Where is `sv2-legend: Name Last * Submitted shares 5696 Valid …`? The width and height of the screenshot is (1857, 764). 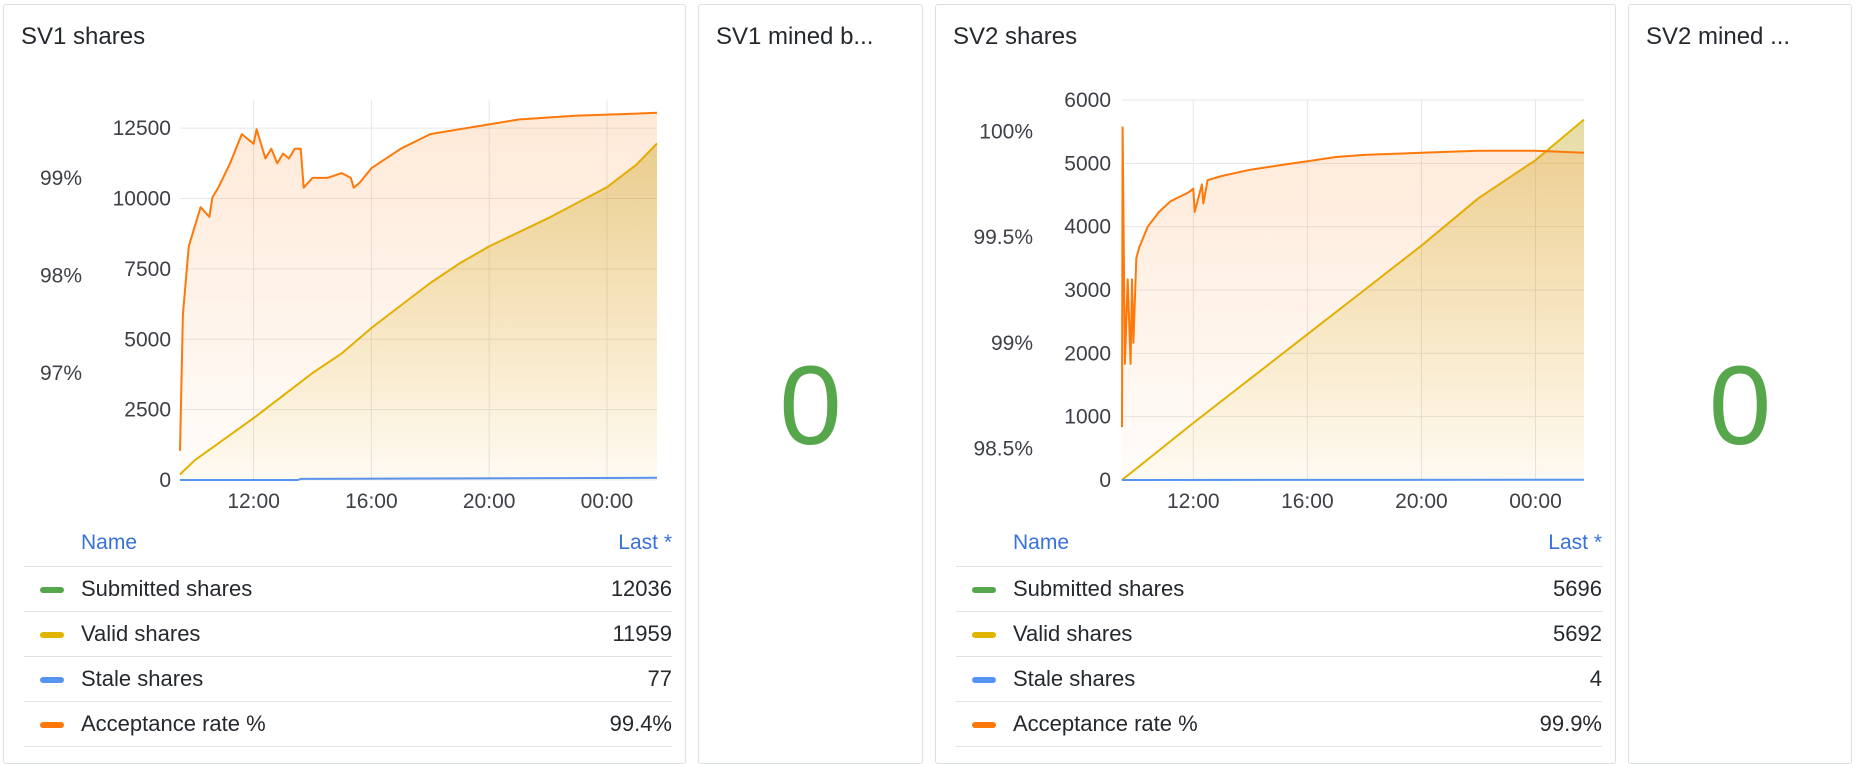 sv2-legend: Name Last * Submitted shares 5696 Valid … is located at coordinates (1279, 636).